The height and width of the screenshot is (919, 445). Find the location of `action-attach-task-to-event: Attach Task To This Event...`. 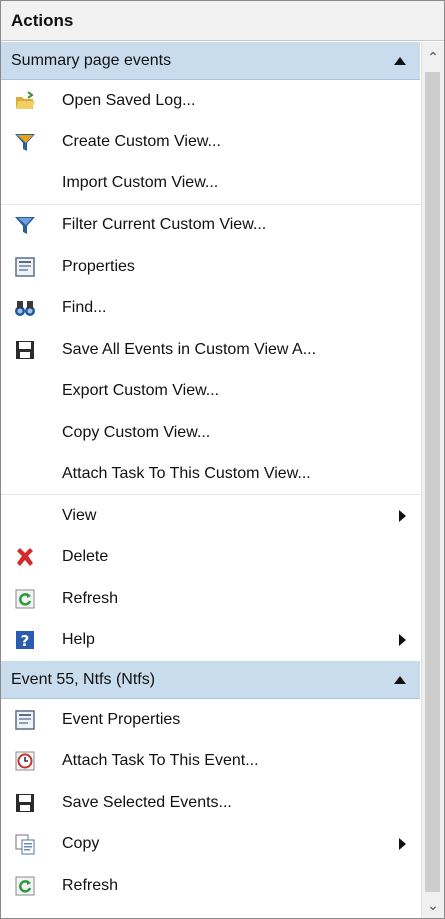

action-attach-task-to-event: Attach Task To This Event... is located at coordinates (210, 762).